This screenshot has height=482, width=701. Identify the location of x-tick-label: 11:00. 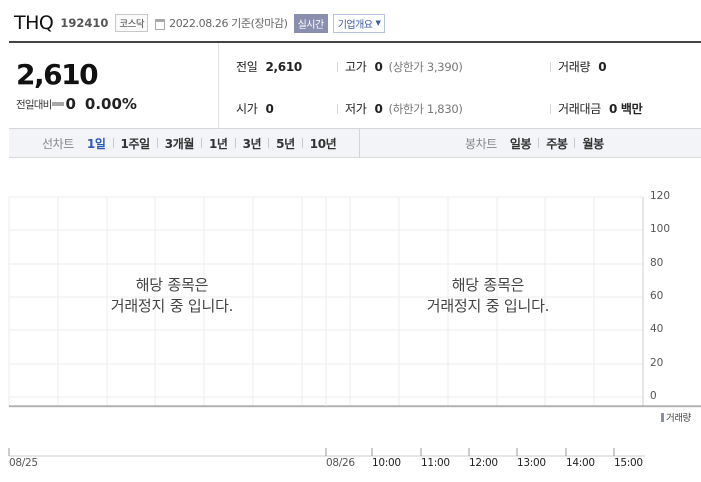
(435, 463).